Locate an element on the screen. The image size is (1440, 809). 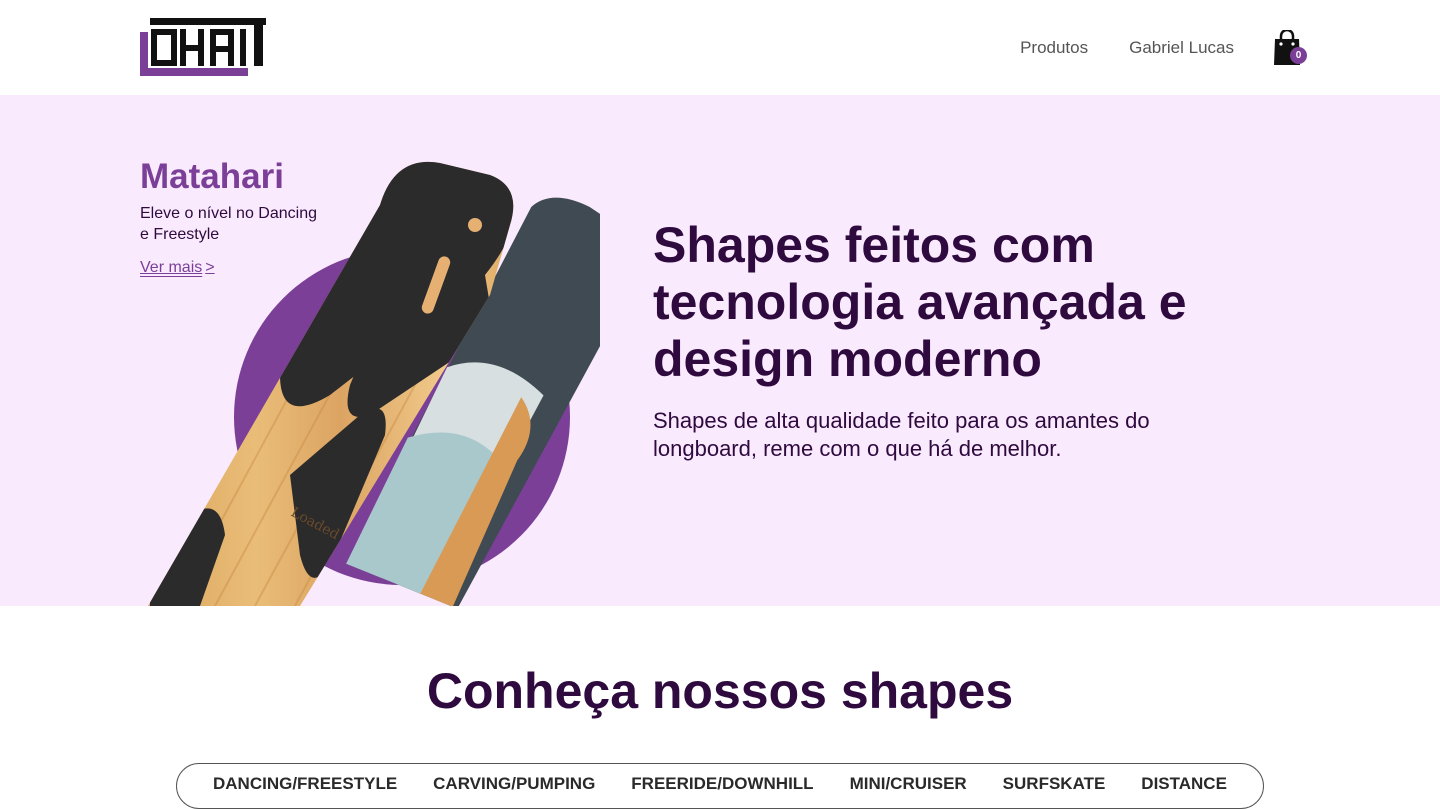
tab-dancing-freestyle: DANCING/FREESTYLE is located at coordinates (305, 784).